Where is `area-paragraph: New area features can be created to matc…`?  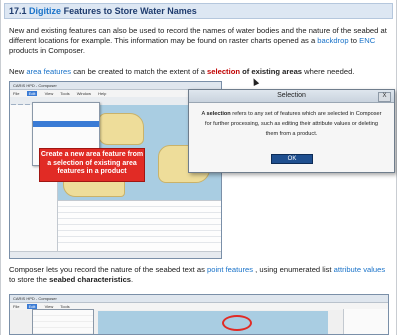
area-paragraph: New area features can be created to matc… is located at coordinates (199, 72).